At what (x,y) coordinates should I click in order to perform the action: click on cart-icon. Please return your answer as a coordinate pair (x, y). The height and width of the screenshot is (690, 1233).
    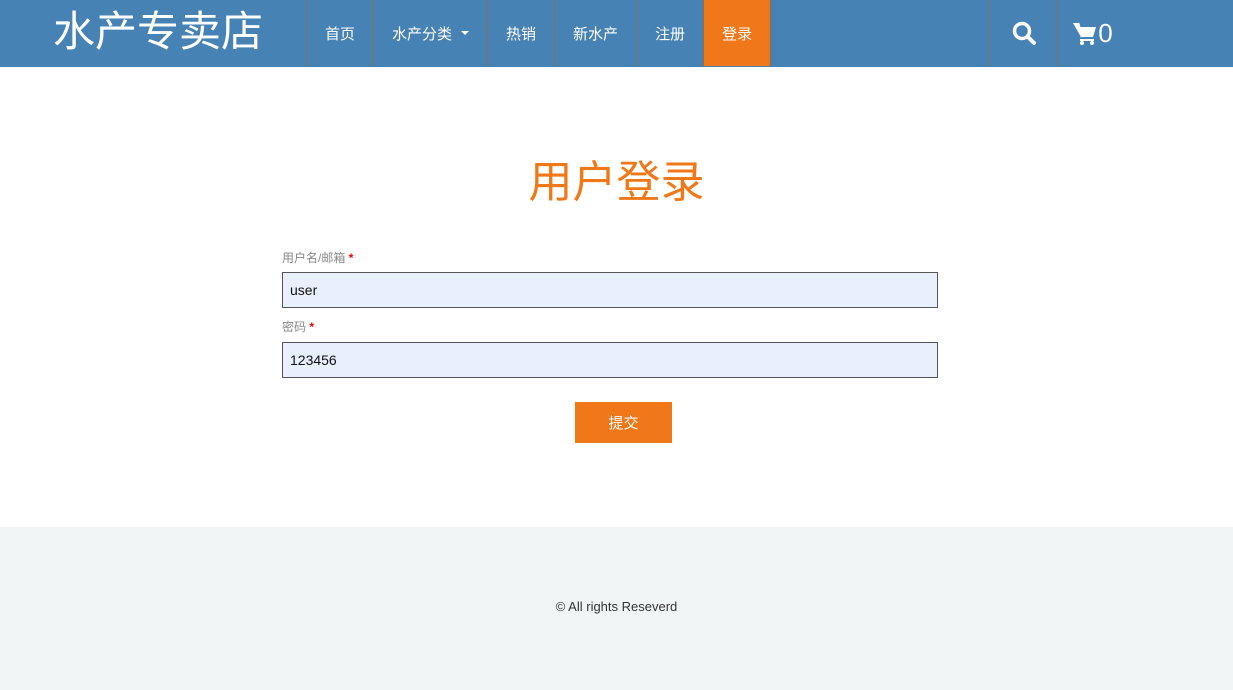
    Looking at the image, I should click on (1085, 33).